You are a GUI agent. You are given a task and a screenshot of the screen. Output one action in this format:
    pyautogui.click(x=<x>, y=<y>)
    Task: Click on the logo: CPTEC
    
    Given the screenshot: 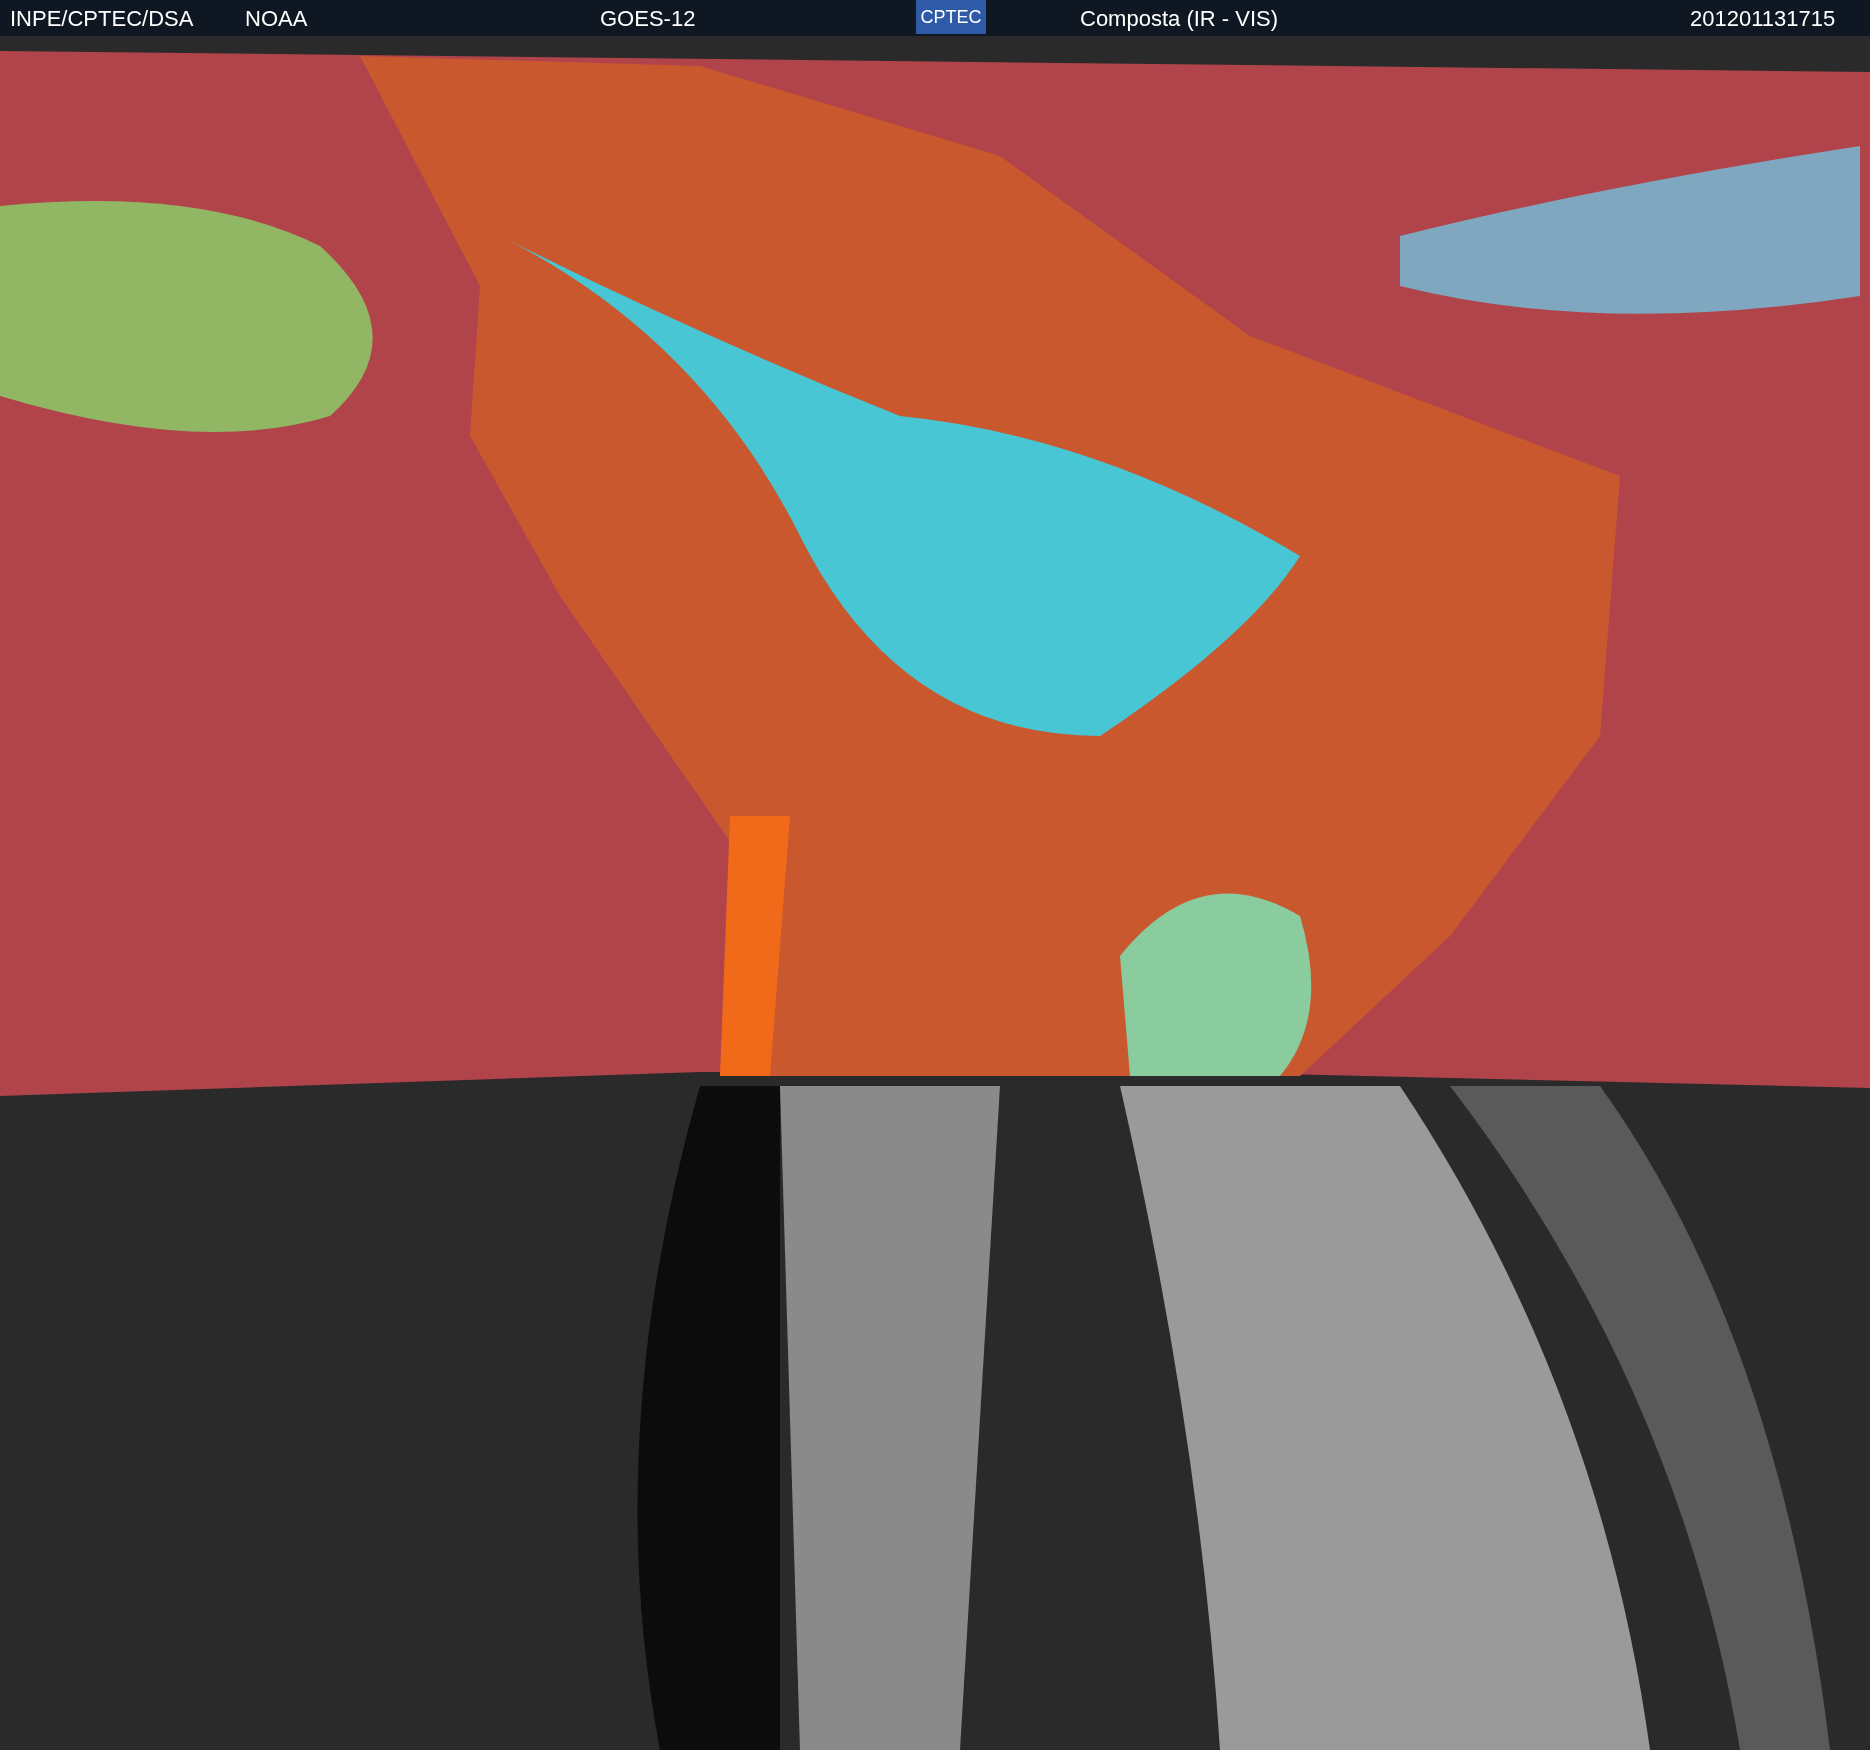 What is the action you would take?
    pyautogui.click(x=951, y=17)
    